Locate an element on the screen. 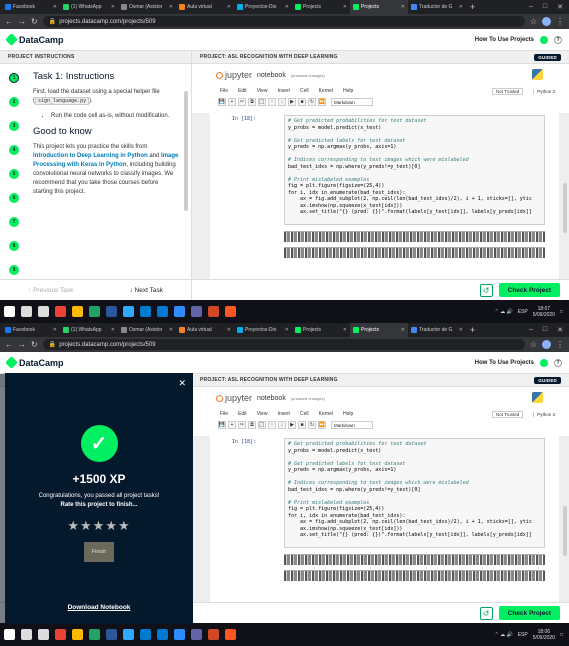 Image resolution: width=569 pixels, height=646 pixels. browser-tab: Proyectos-Dio ✕ is located at coordinates (263, 7).